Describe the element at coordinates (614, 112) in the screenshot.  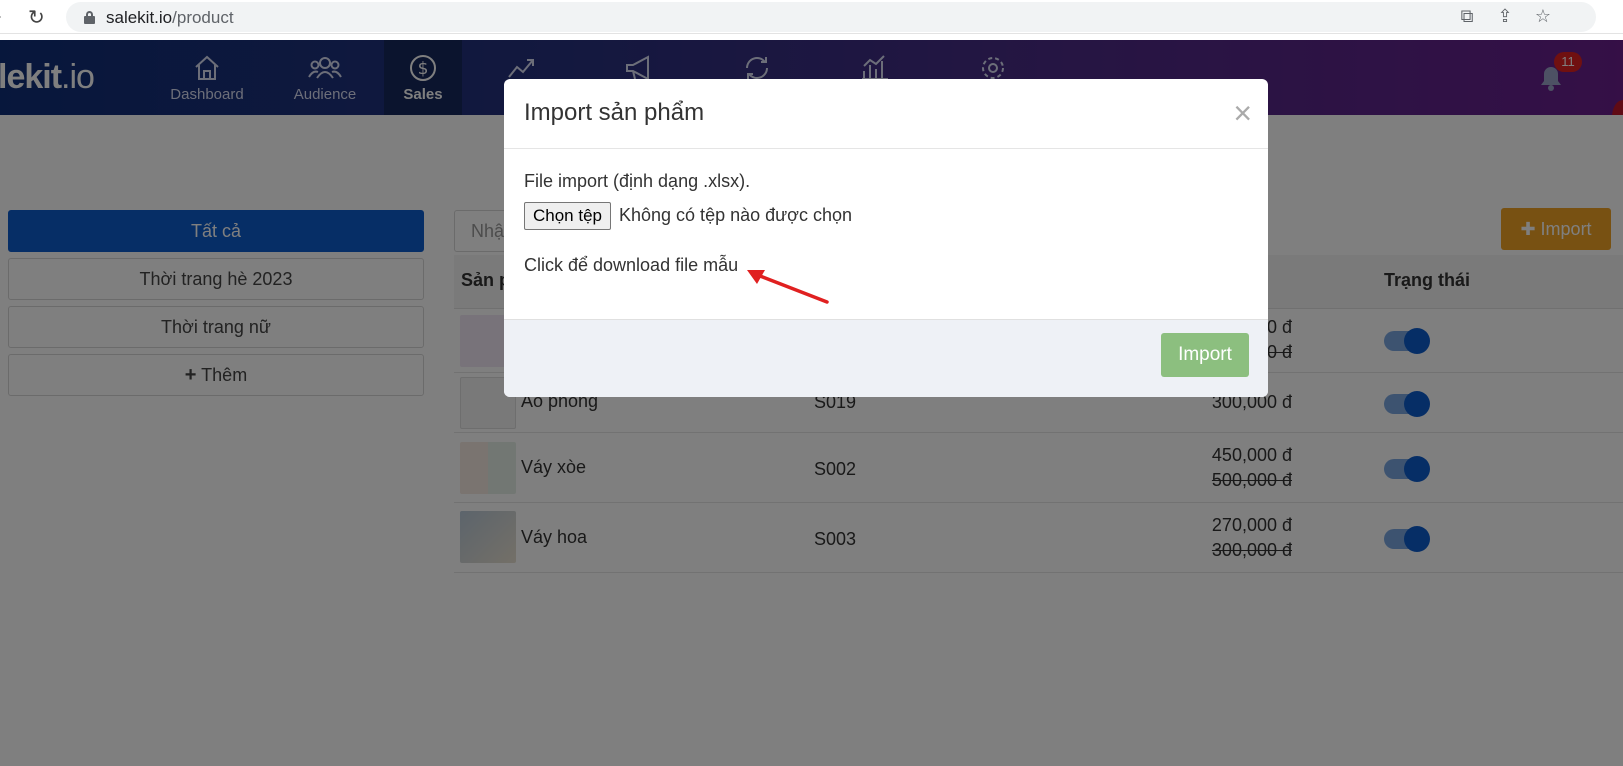
I see `modal-title: Import sản phẩm` at that location.